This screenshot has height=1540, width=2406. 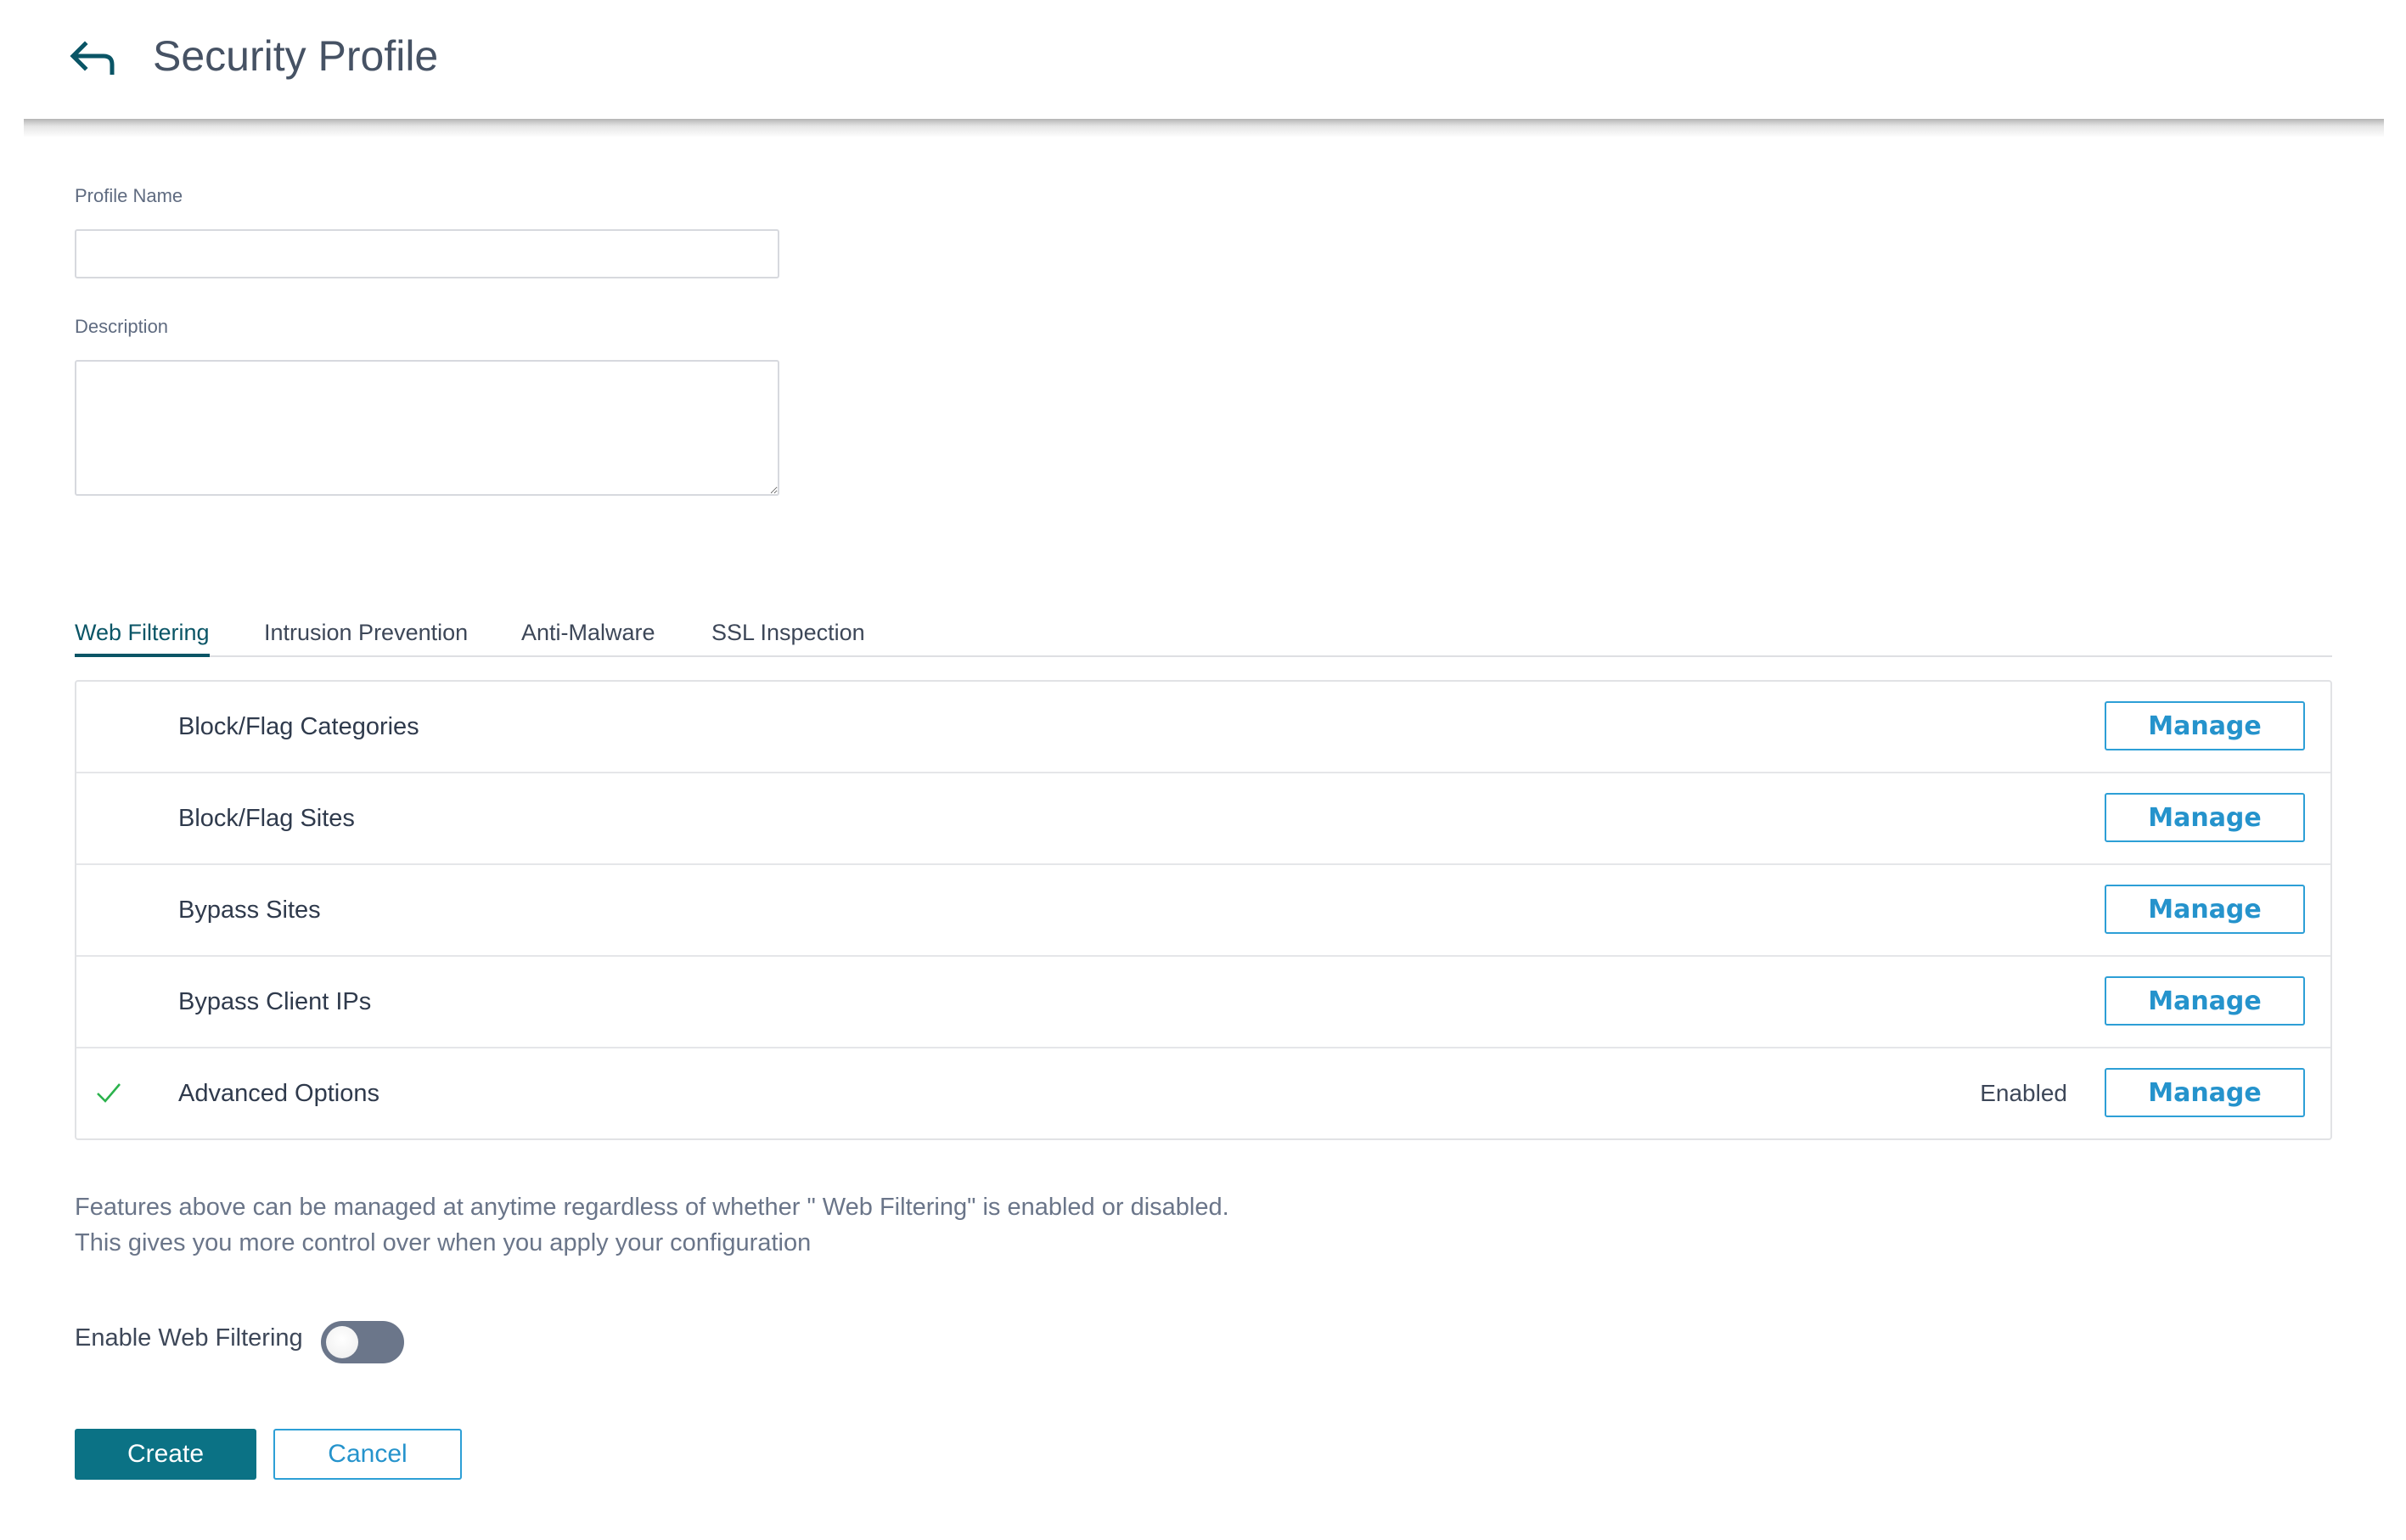 I want to click on feature-row-bypass-client-ips: Bypass Client IPs Manage, so click(x=1203, y=1002).